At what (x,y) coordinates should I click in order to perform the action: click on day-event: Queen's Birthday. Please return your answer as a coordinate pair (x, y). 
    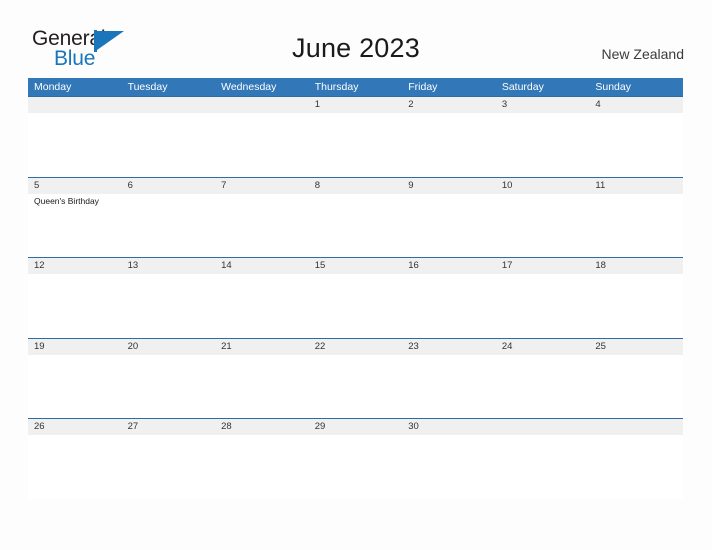
    Looking at the image, I should click on (66, 200).